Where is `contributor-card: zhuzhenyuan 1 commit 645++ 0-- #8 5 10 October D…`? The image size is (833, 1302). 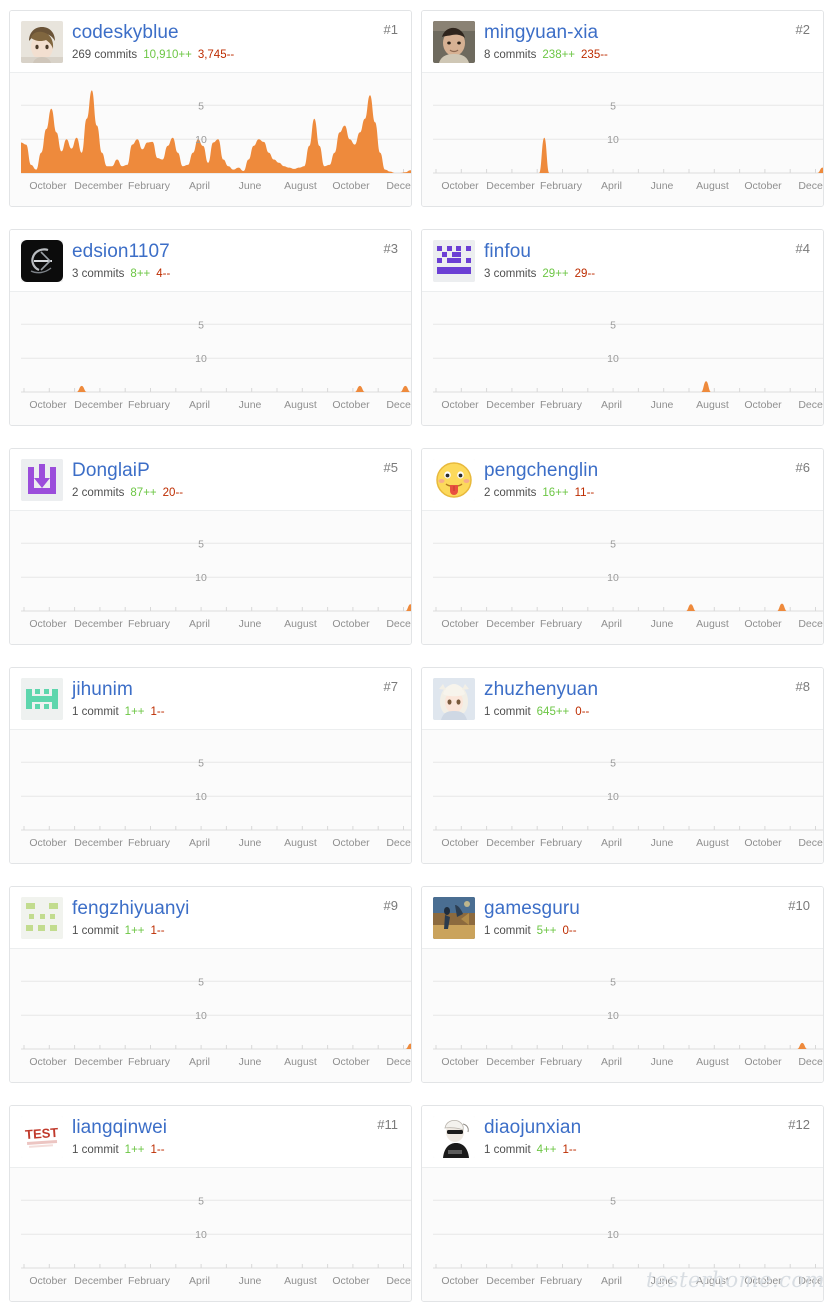 contributor-card: zhuzhenyuan 1 commit 645++ 0-- #8 5 10 October D… is located at coordinates (622, 765).